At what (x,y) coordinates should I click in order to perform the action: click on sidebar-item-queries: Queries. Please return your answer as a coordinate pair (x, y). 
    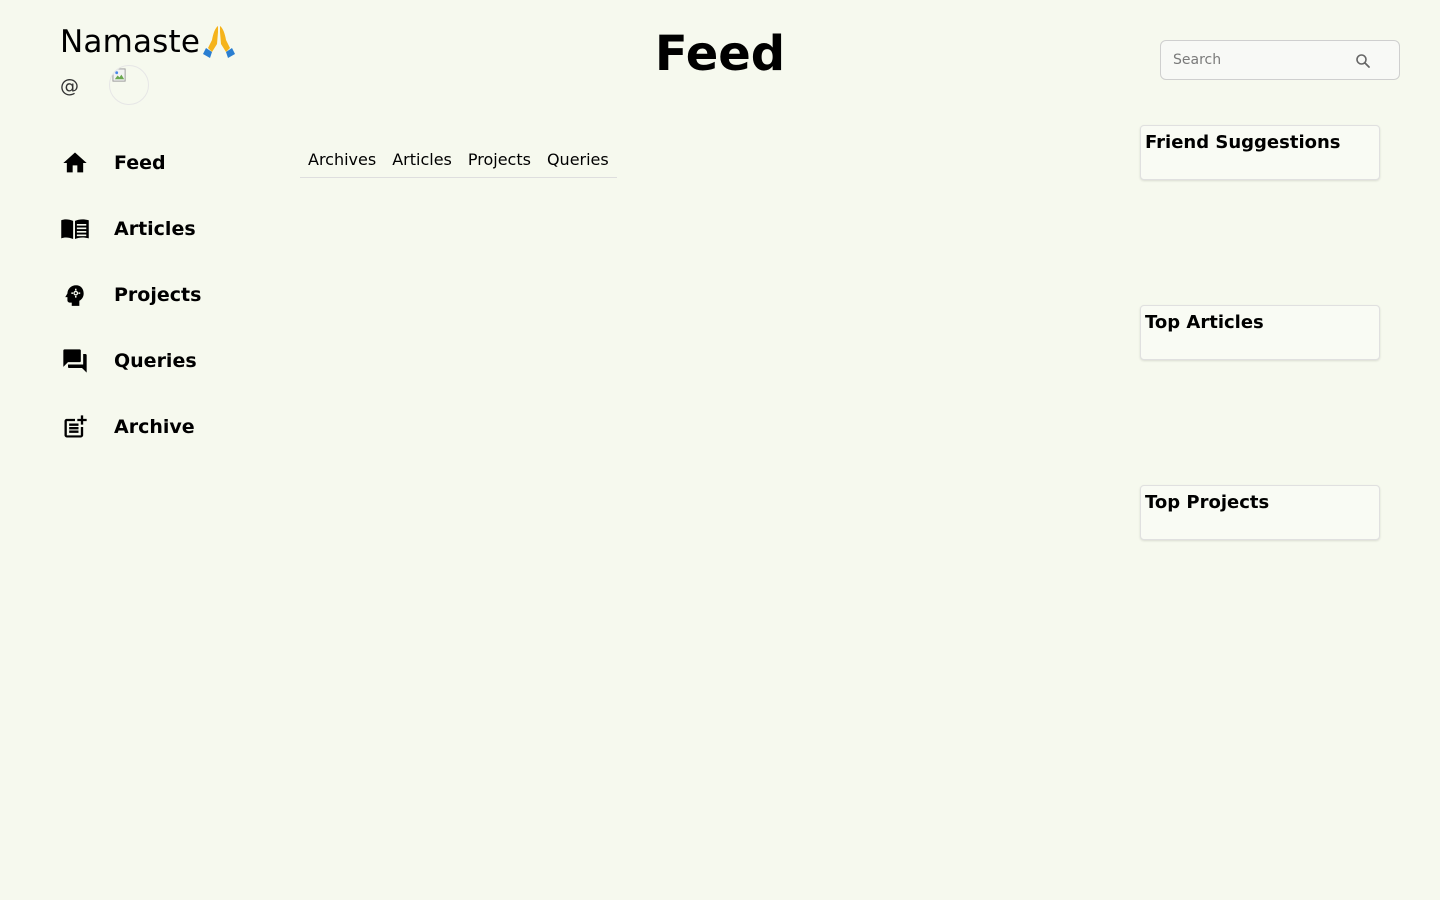
    Looking at the image, I should click on (160, 361).